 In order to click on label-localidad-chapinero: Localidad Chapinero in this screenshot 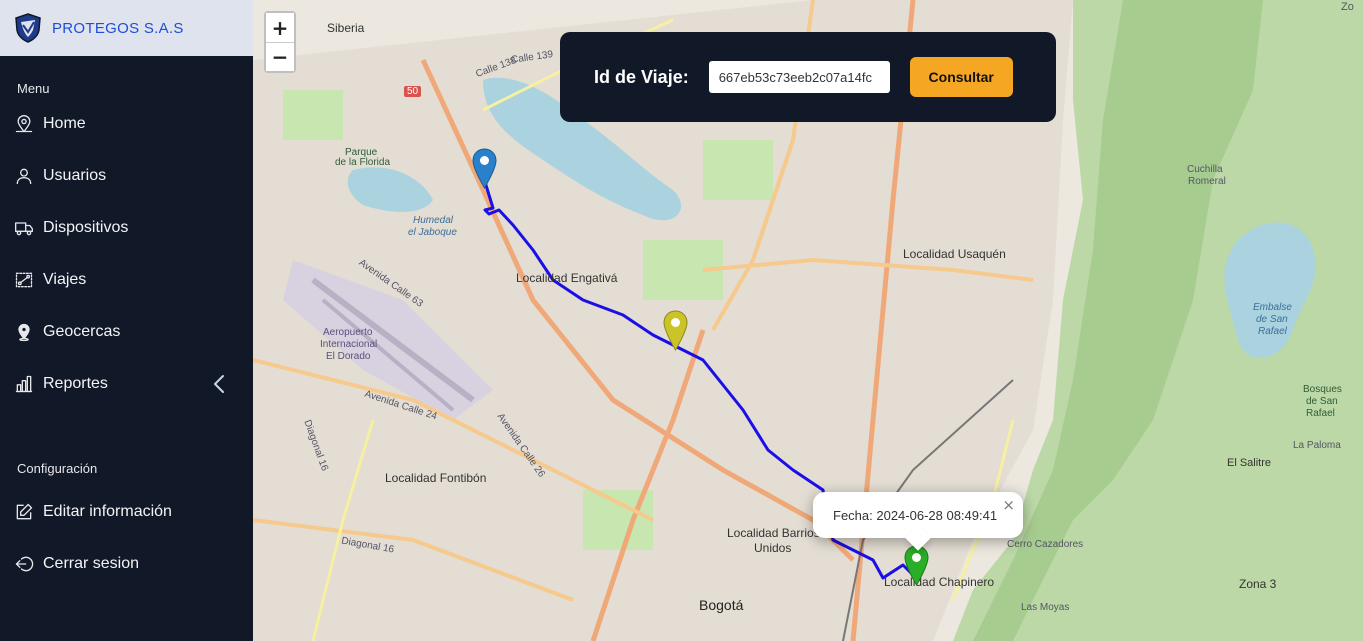, I will do `click(939, 582)`.